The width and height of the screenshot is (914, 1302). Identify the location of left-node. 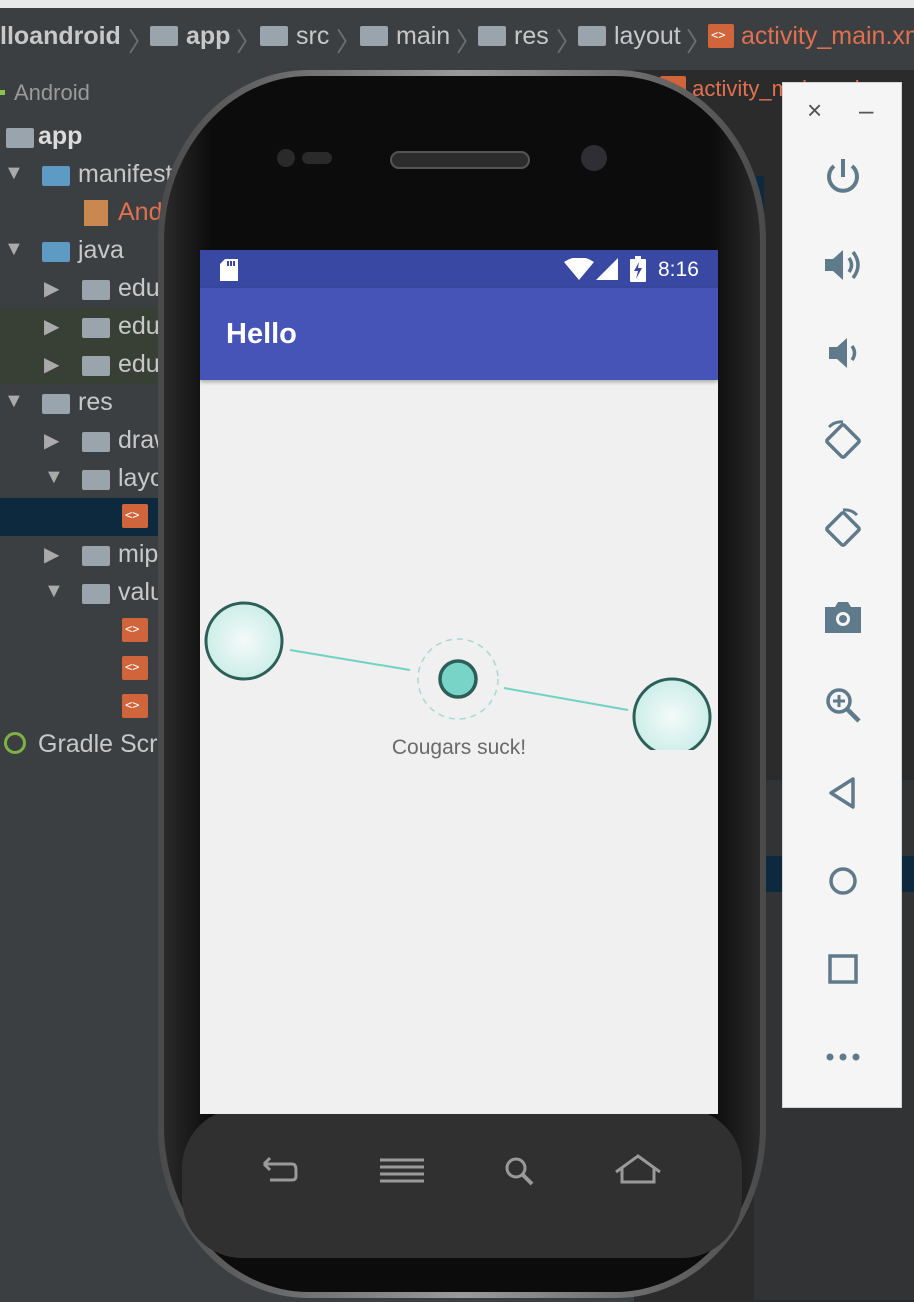
(244, 641).